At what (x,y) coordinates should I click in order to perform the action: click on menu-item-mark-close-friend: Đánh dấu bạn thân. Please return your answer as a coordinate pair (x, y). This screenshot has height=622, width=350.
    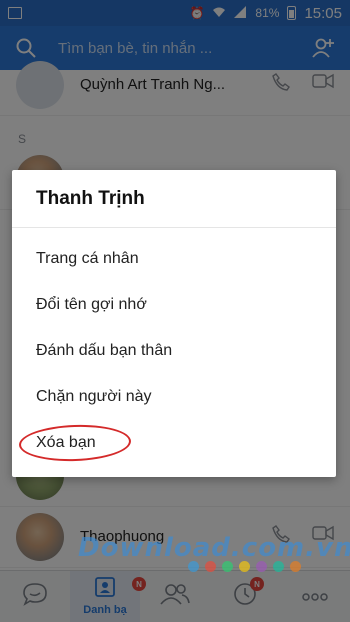
    Looking at the image, I should click on (174, 351).